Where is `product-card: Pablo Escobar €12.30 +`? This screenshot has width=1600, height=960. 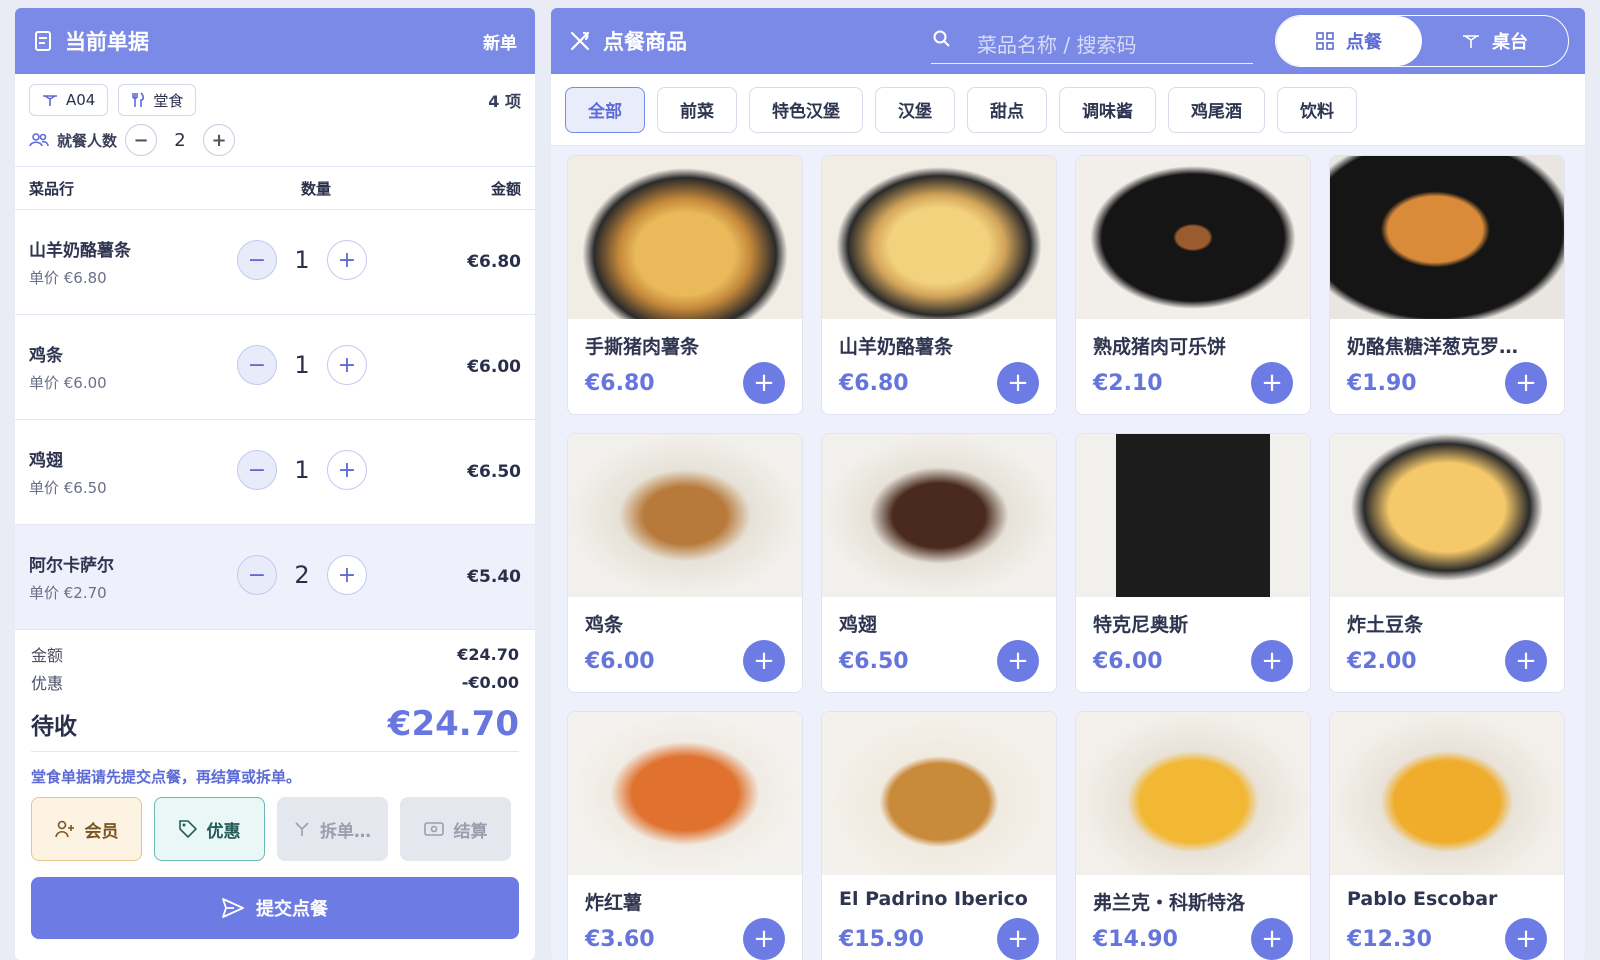 product-card: Pablo Escobar €12.30 + is located at coordinates (1447, 835).